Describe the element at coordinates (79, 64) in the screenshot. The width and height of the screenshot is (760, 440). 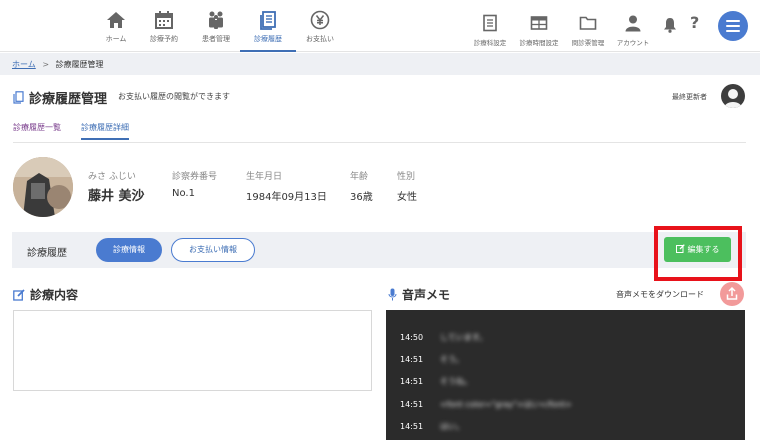
I see `breadcrumb-current: 診療履歴管理` at that location.